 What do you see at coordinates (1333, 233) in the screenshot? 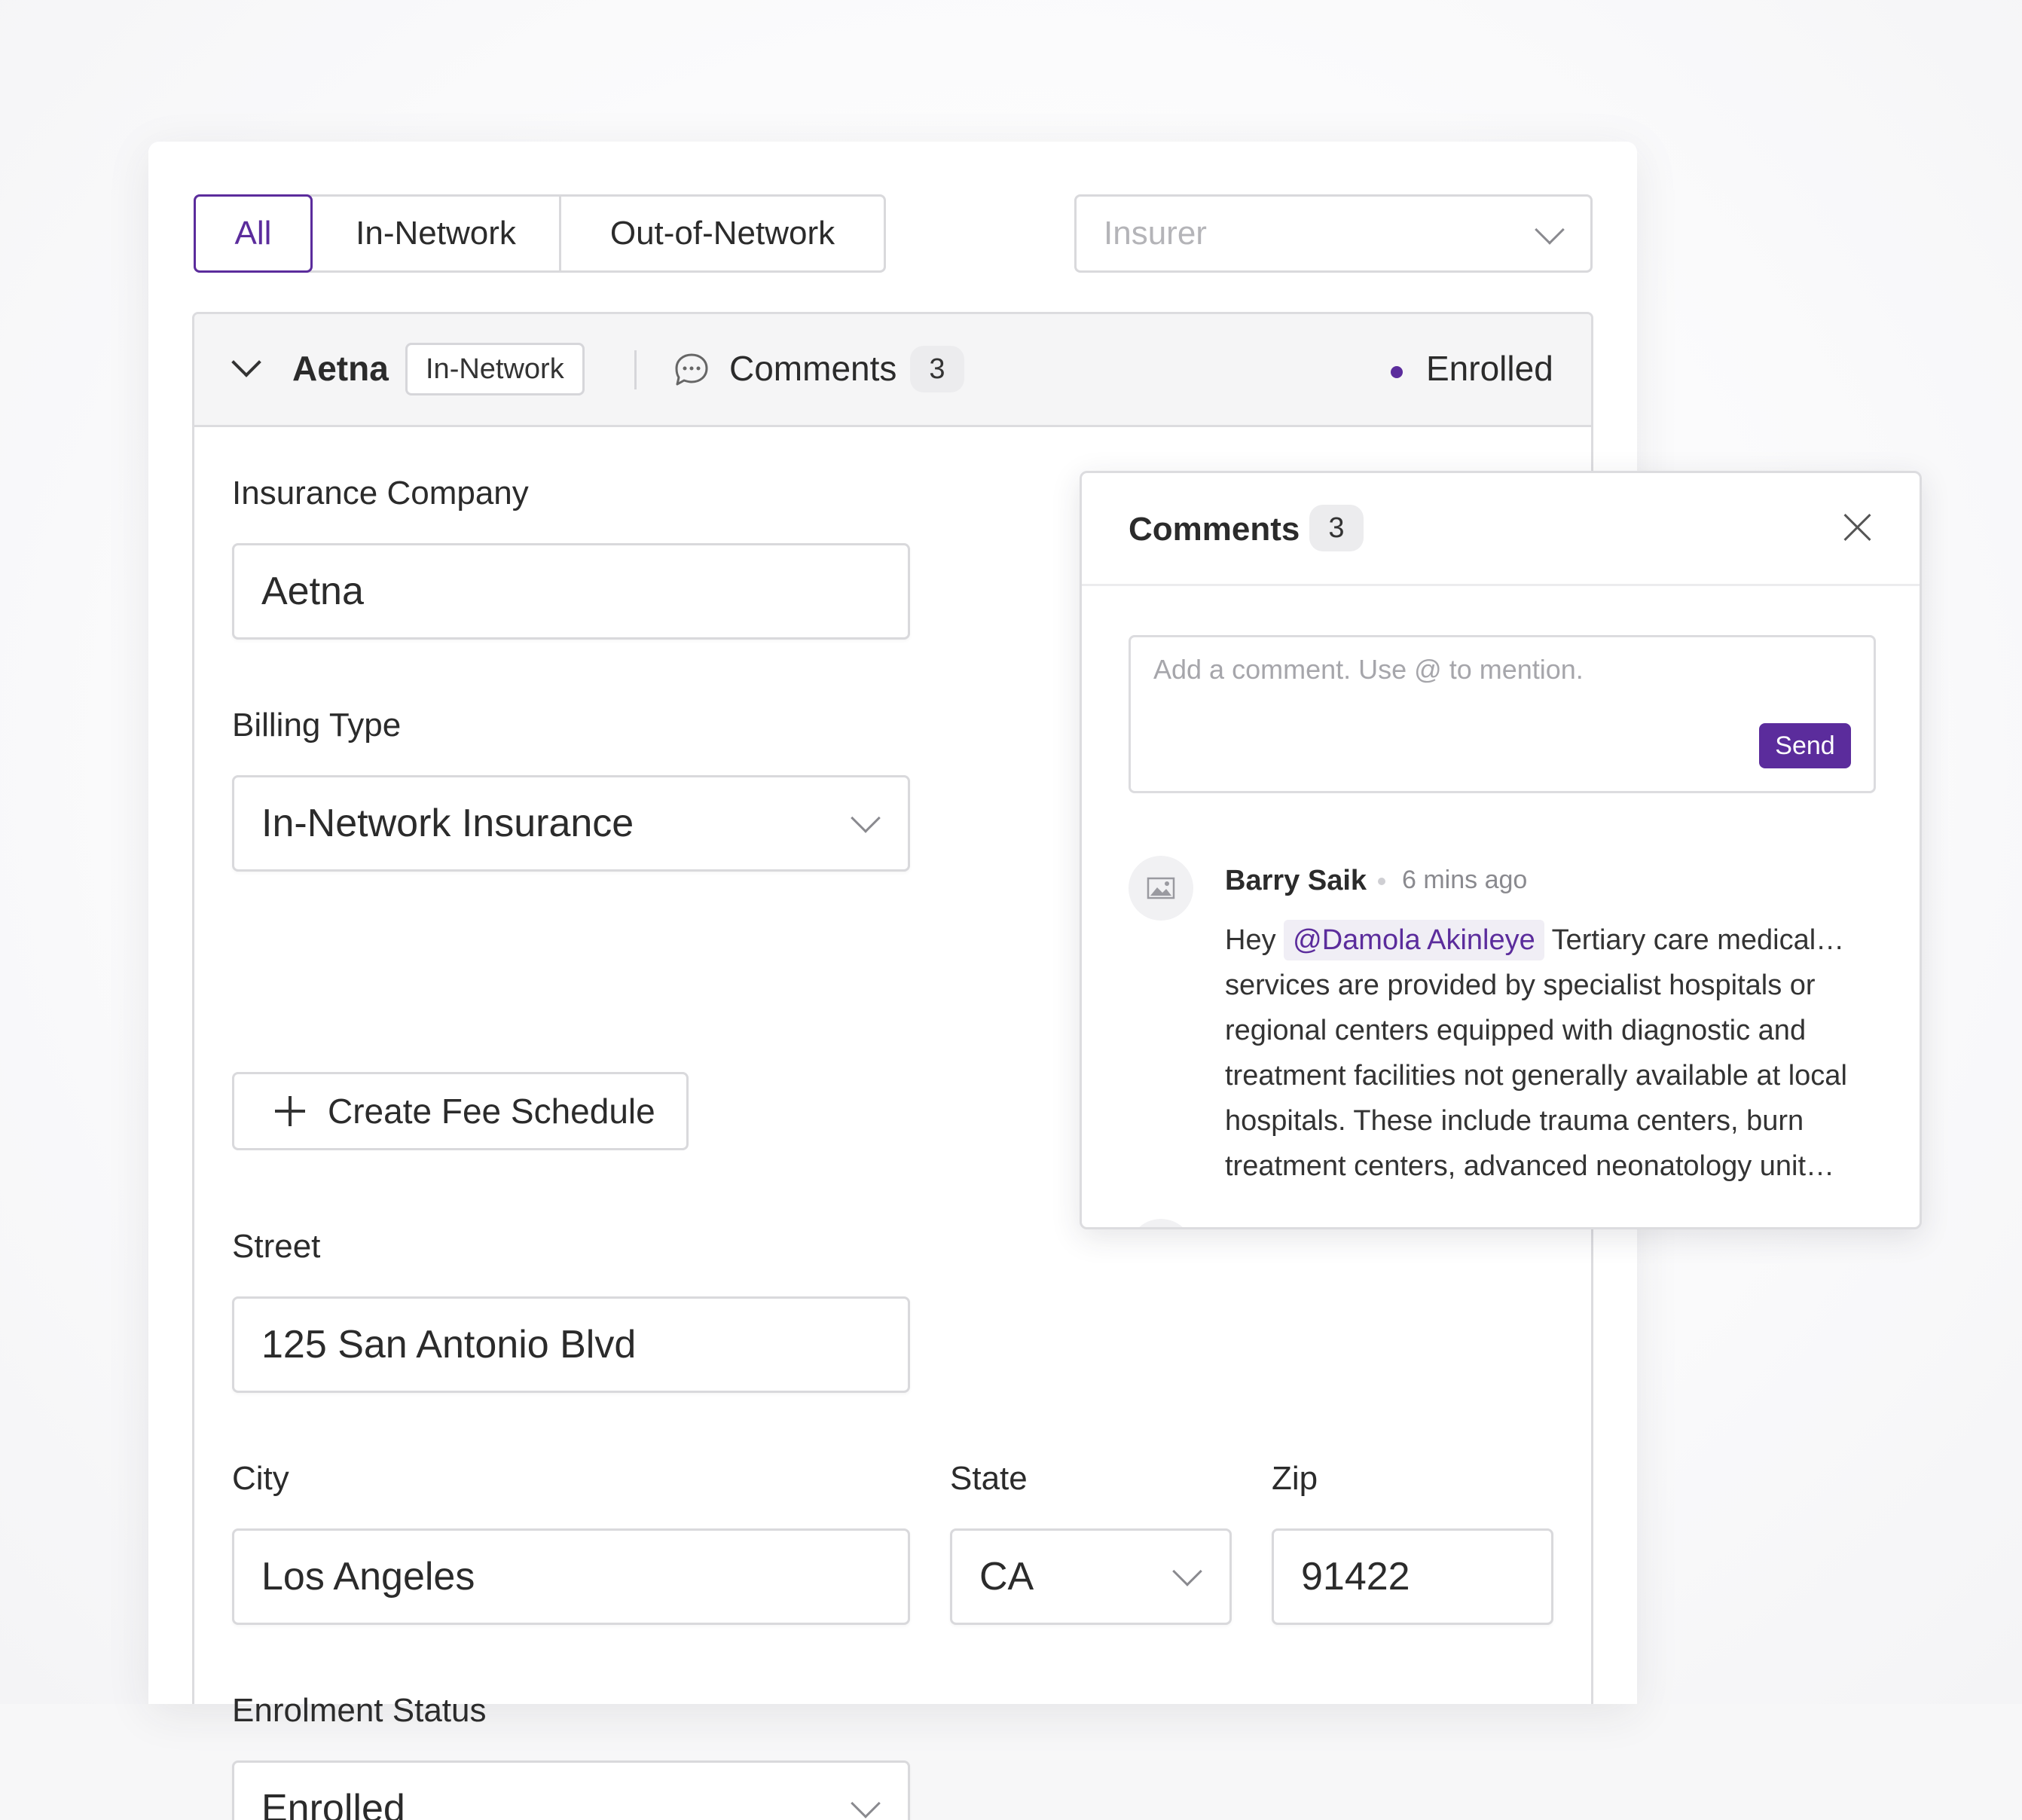
I see `insurer-select: Insurer` at bounding box center [1333, 233].